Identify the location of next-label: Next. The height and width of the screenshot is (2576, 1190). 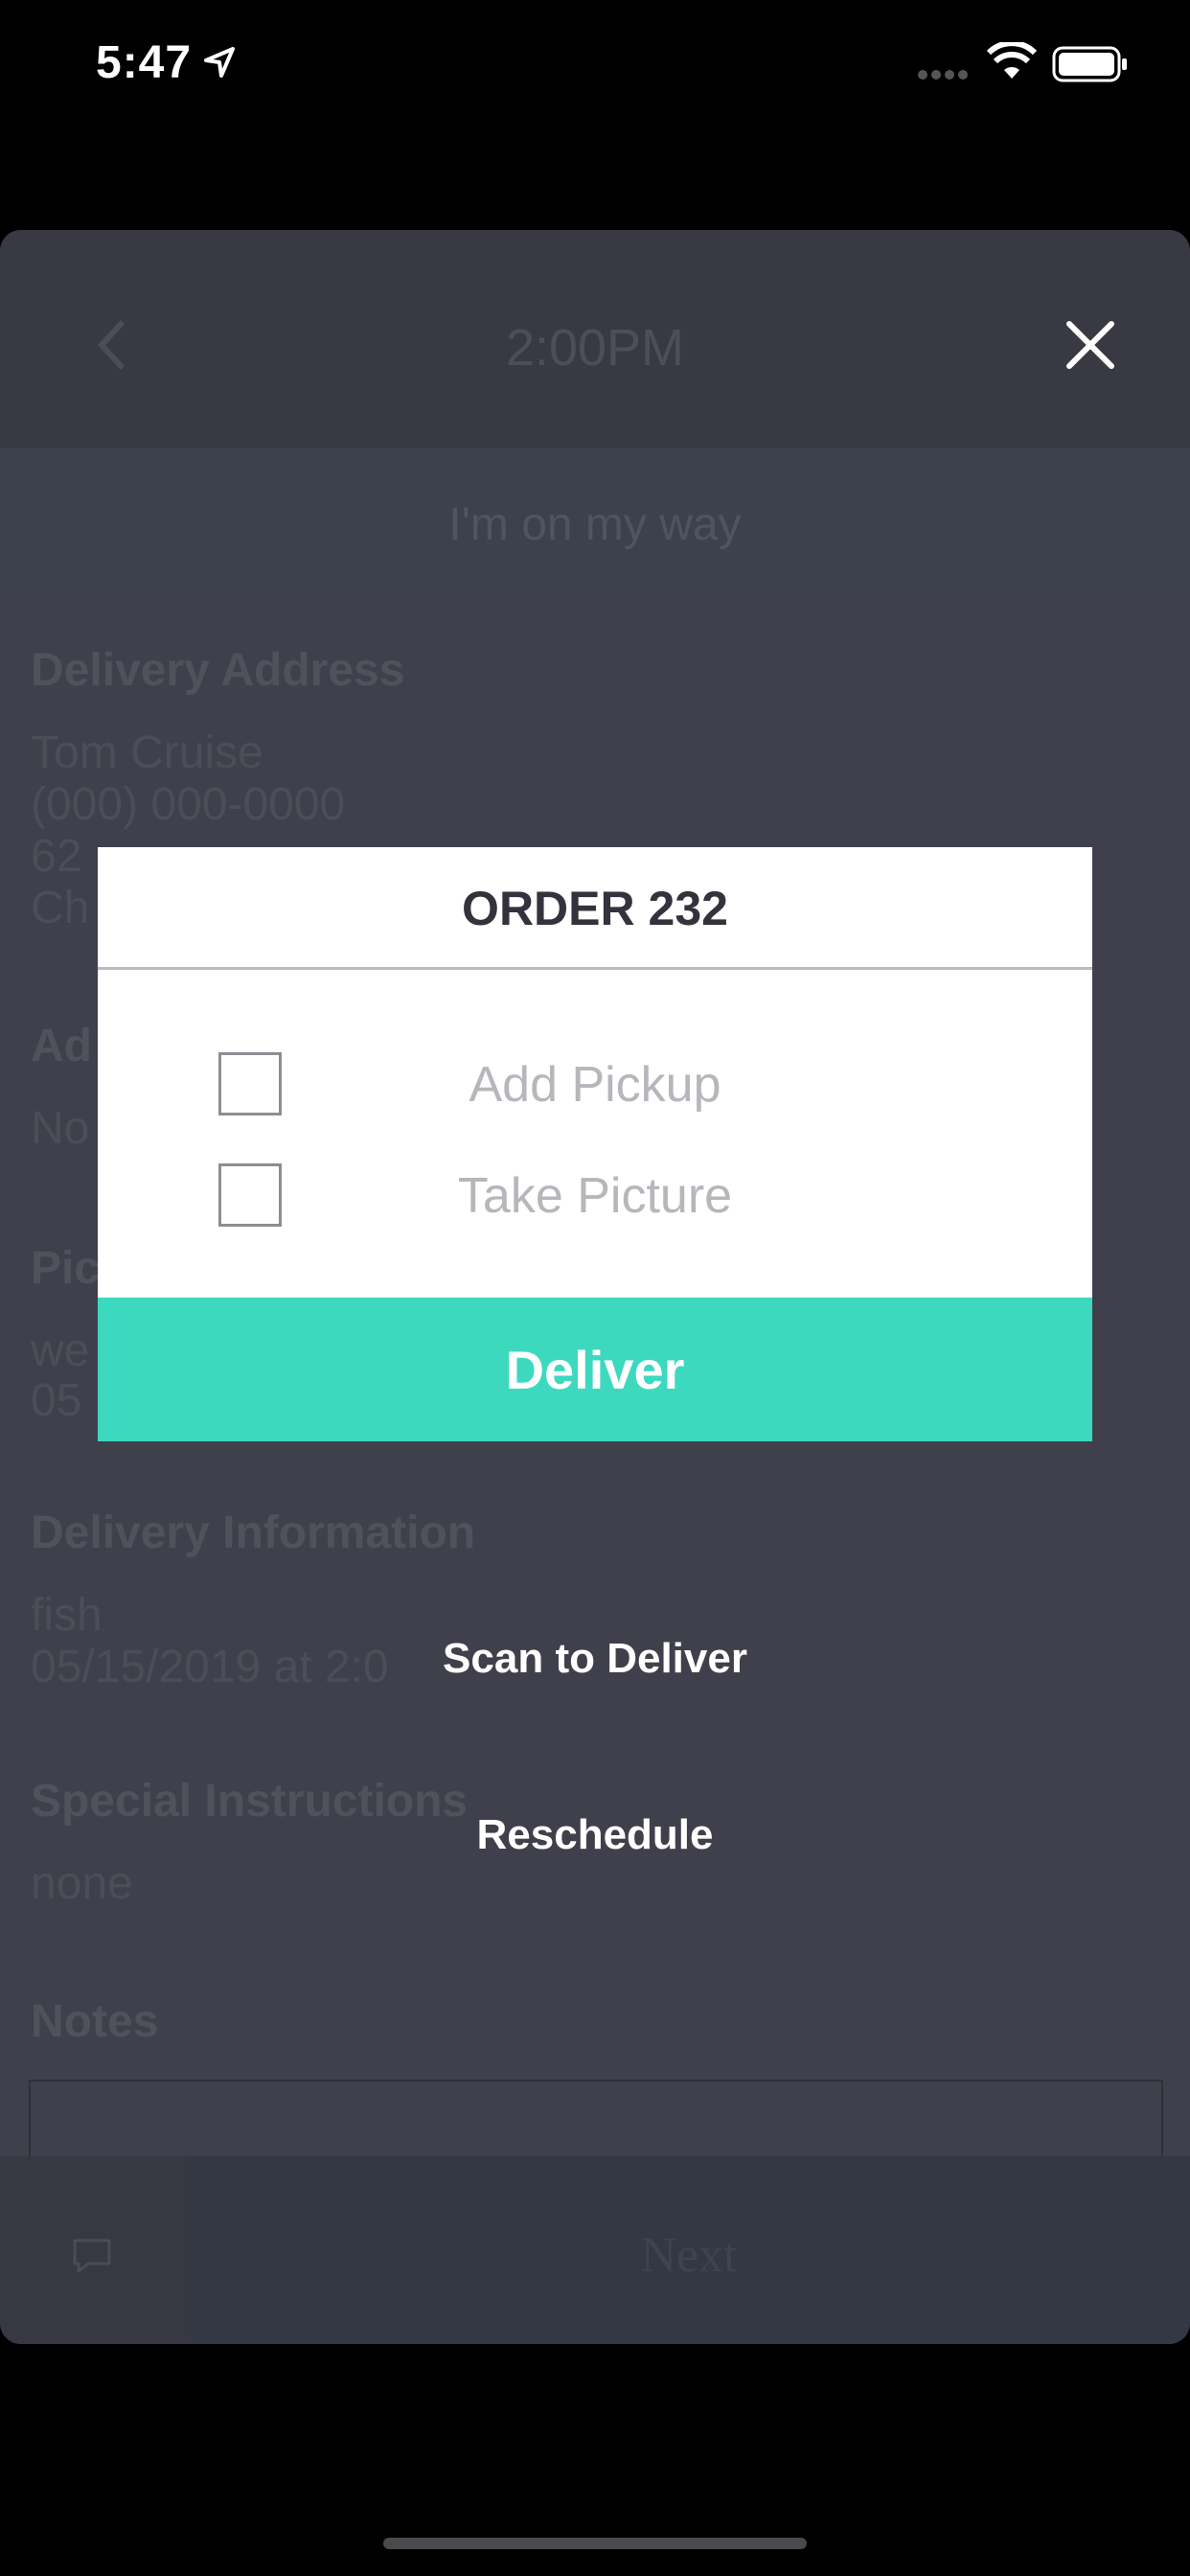
(689, 2255).